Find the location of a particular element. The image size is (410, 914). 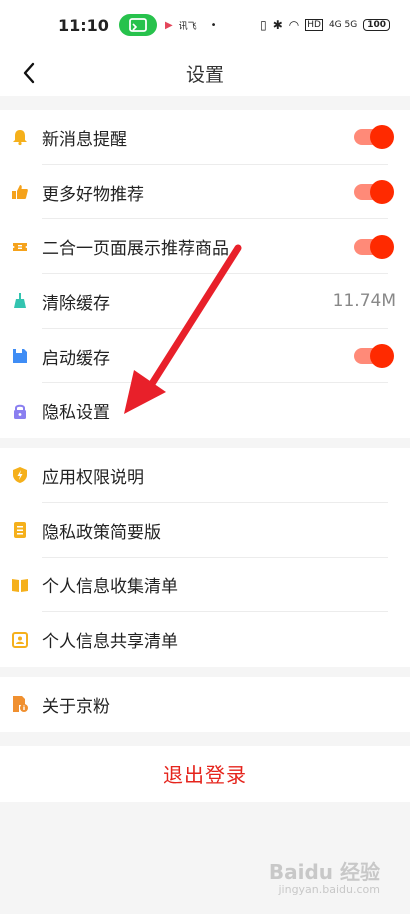

row-label: 隐私设置 is located at coordinates (76, 413).